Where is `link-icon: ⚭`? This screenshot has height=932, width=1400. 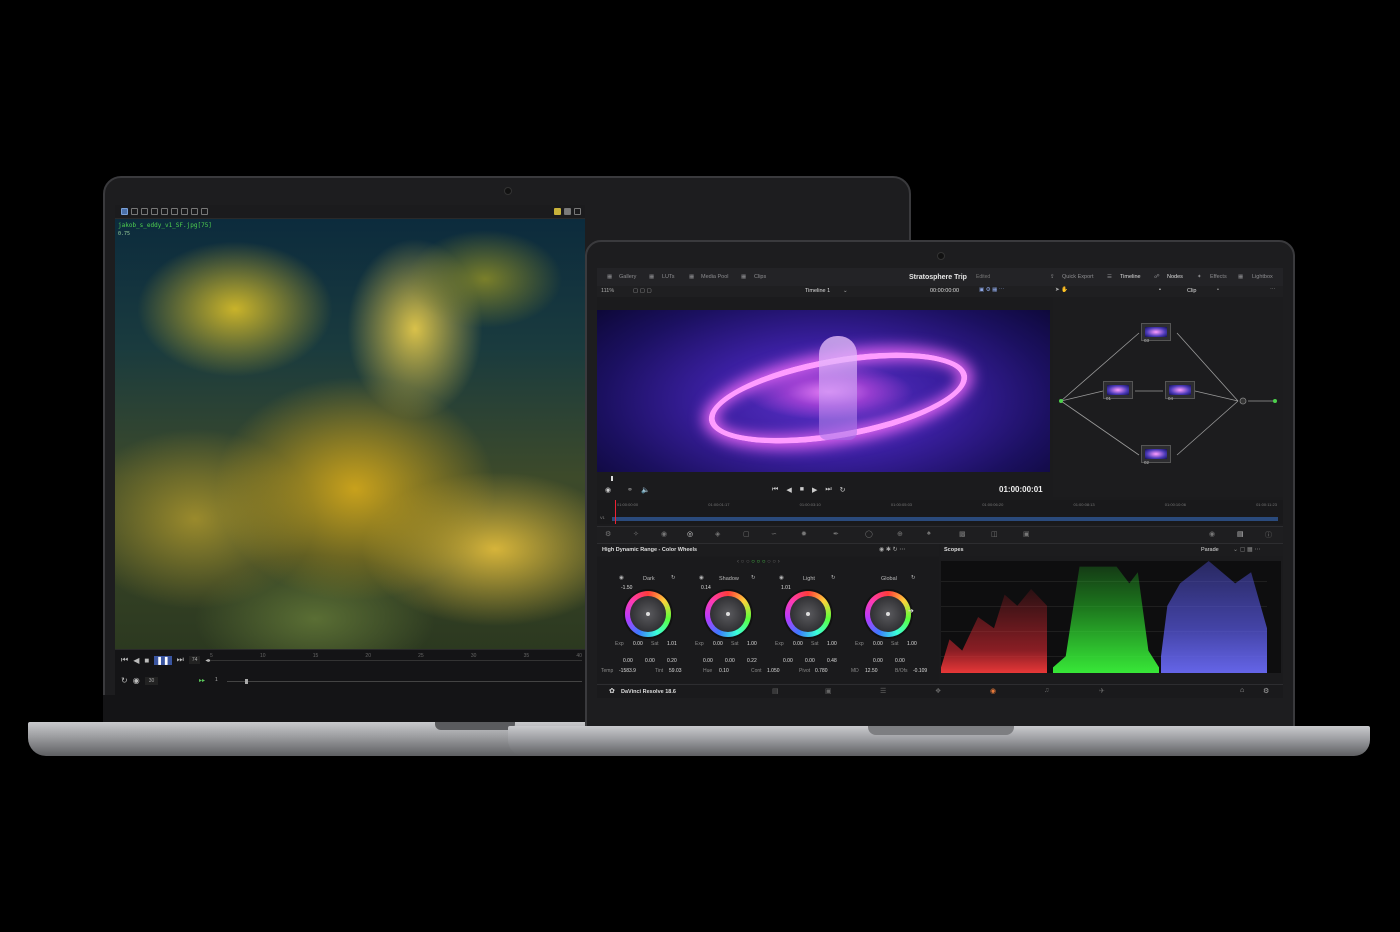 link-icon: ⚭ is located at coordinates (630, 490).